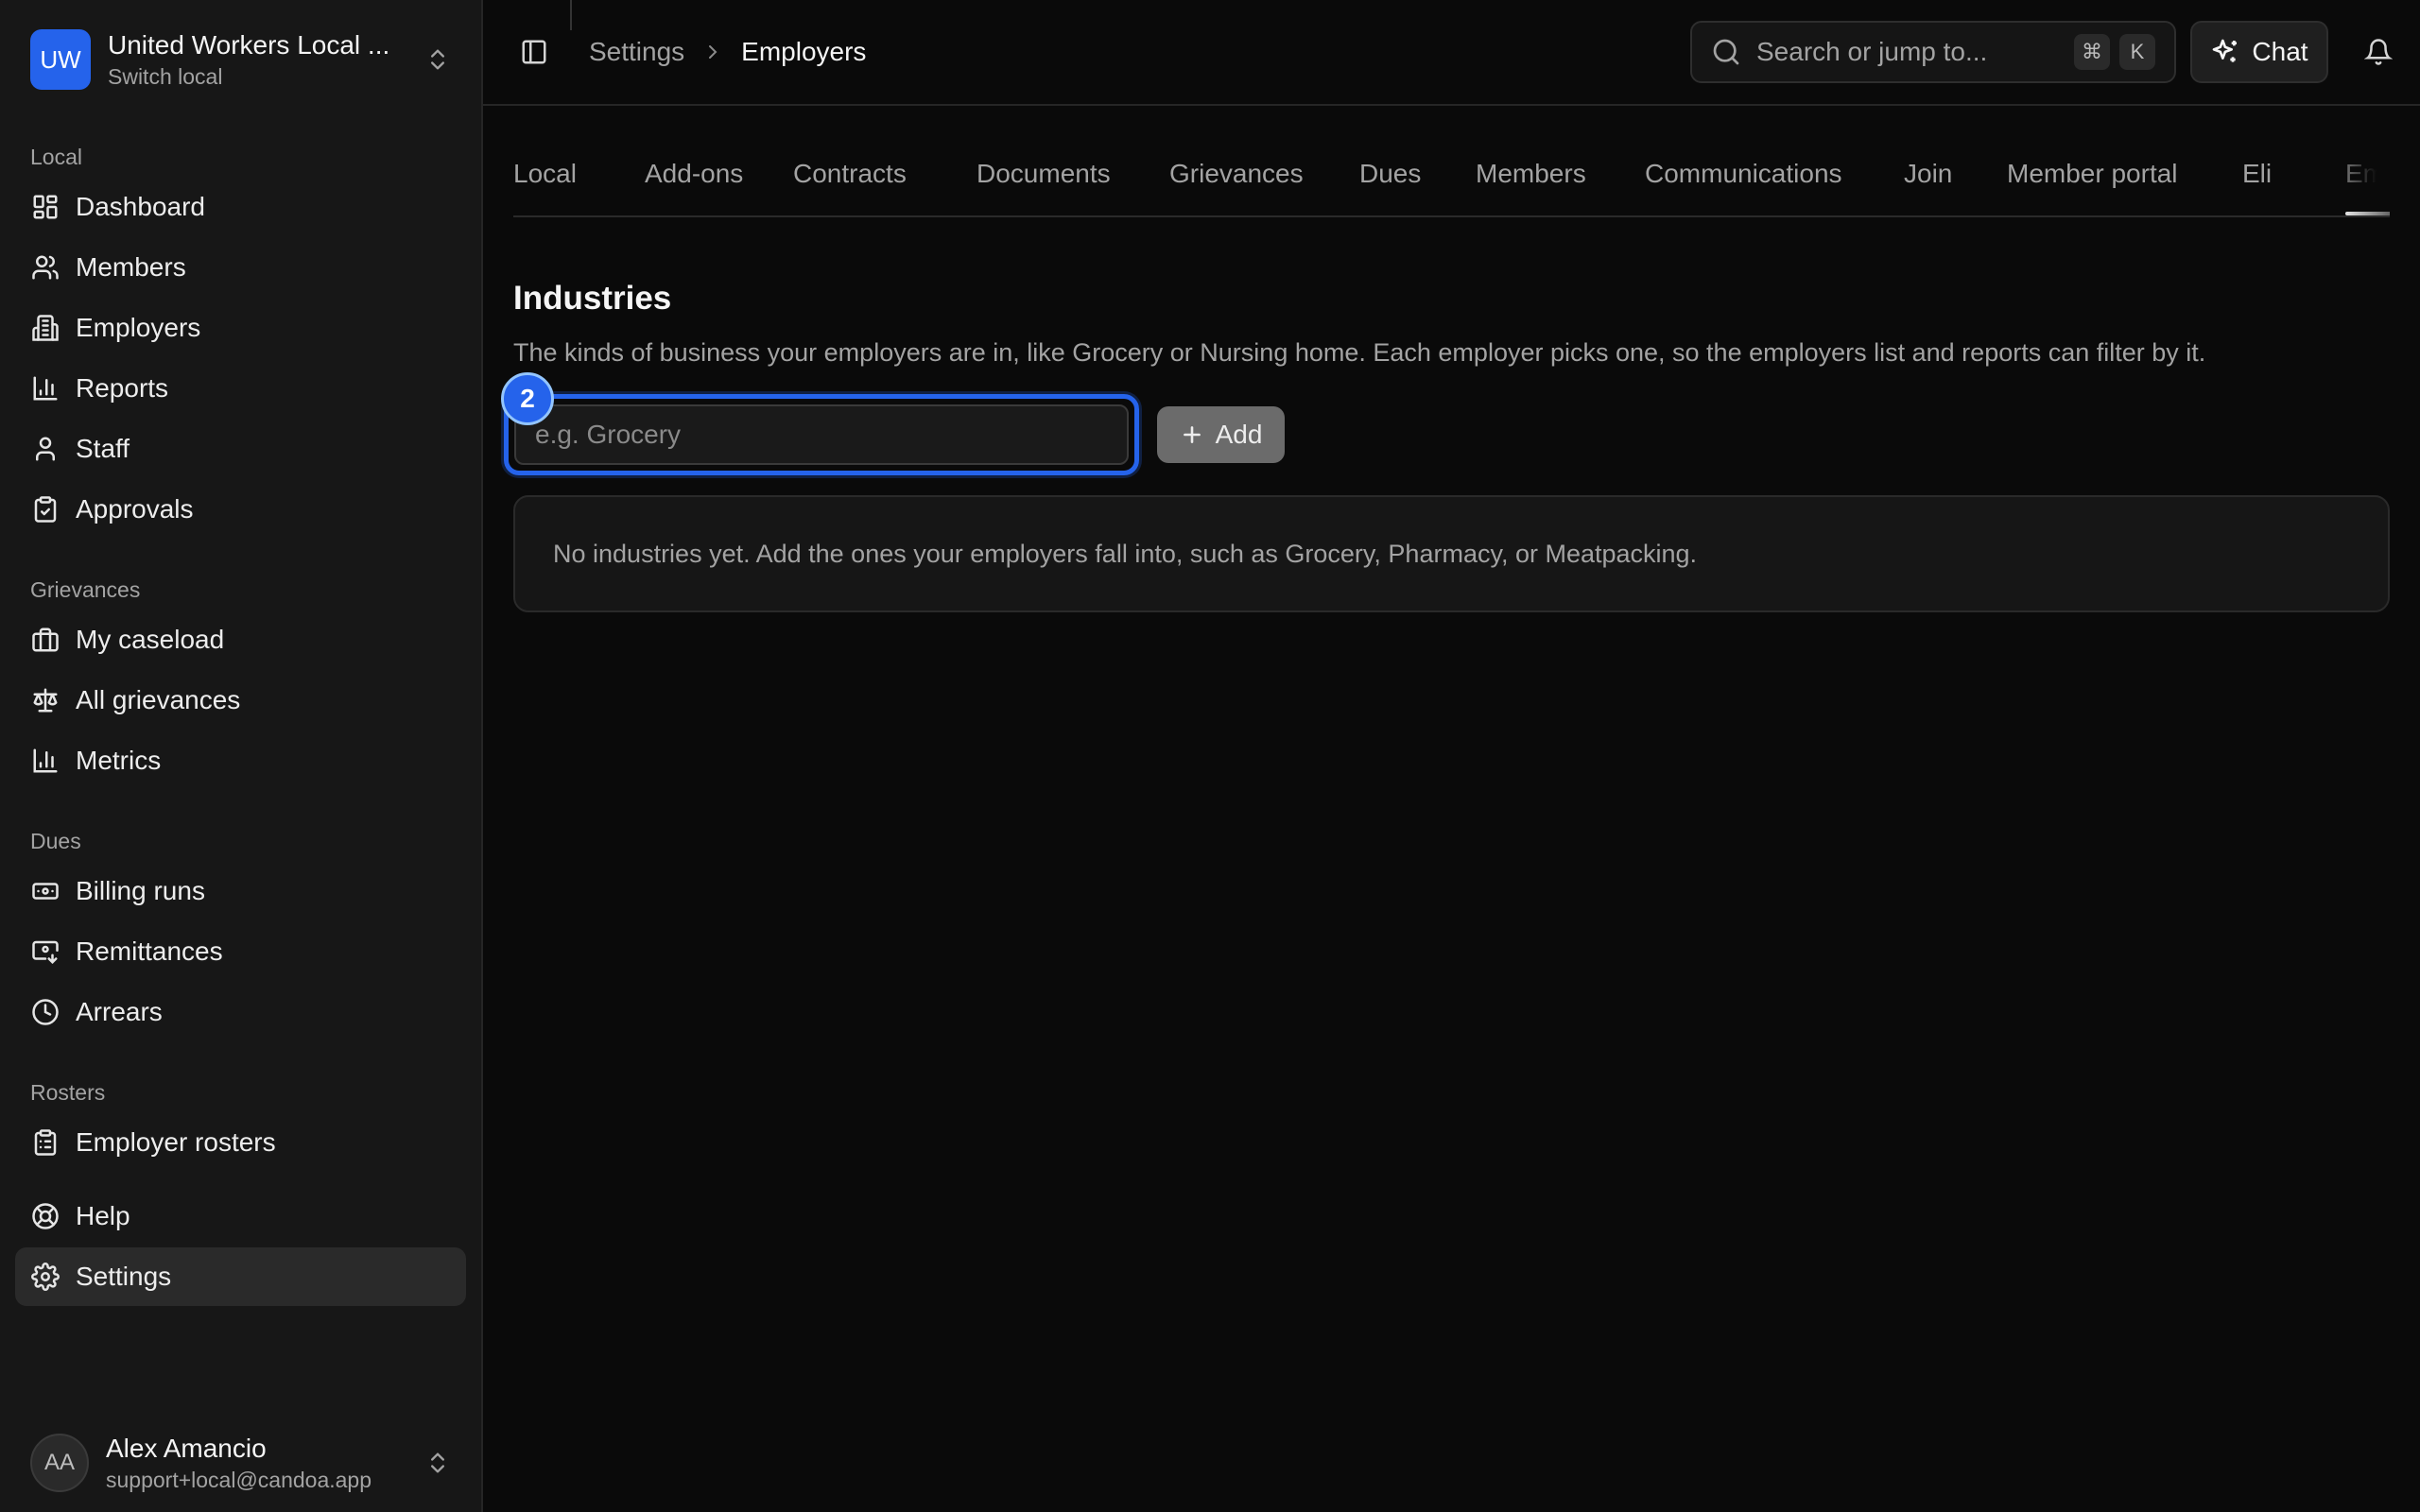 This screenshot has width=2420, height=1512. What do you see at coordinates (60, 59) in the screenshot?
I see `org-avatar: UW` at bounding box center [60, 59].